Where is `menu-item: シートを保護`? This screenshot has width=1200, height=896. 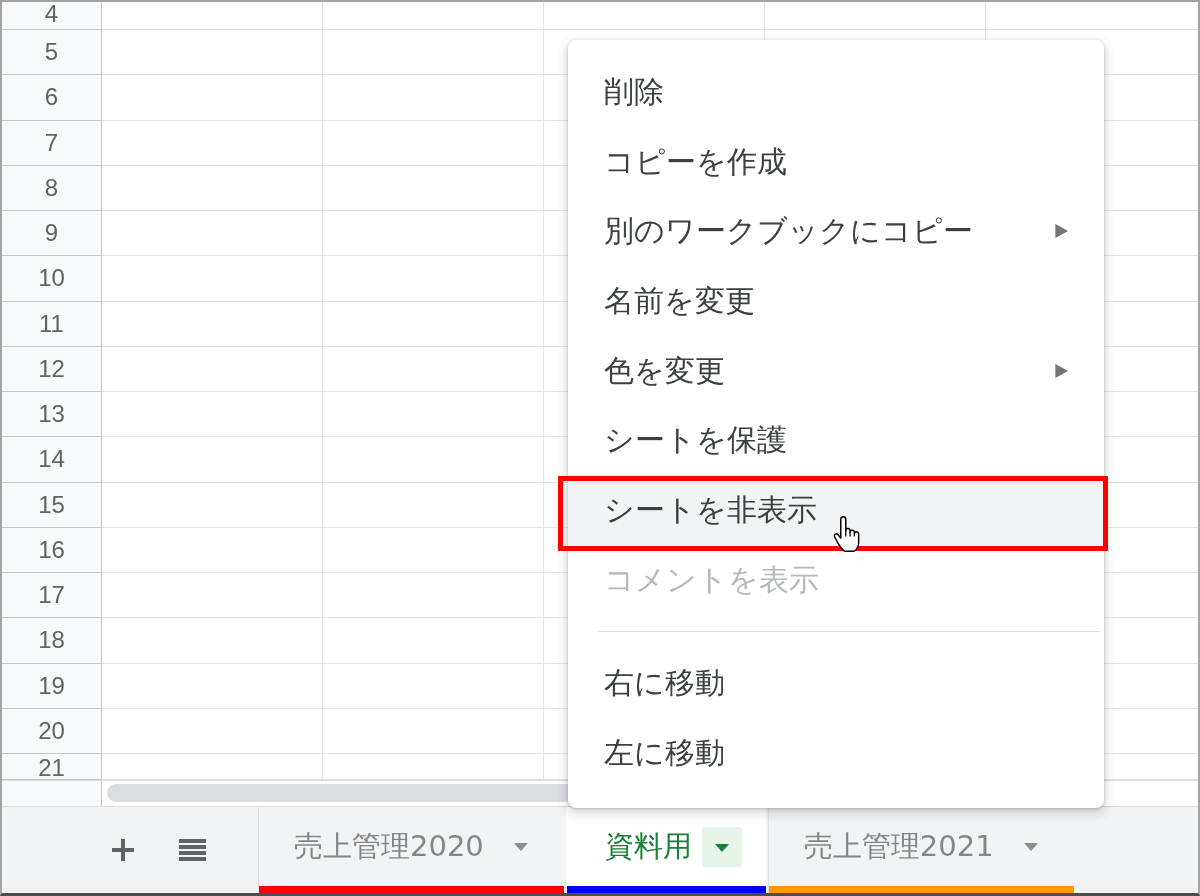 menu-item: シートを保護 is located at coordinates (836, 440).